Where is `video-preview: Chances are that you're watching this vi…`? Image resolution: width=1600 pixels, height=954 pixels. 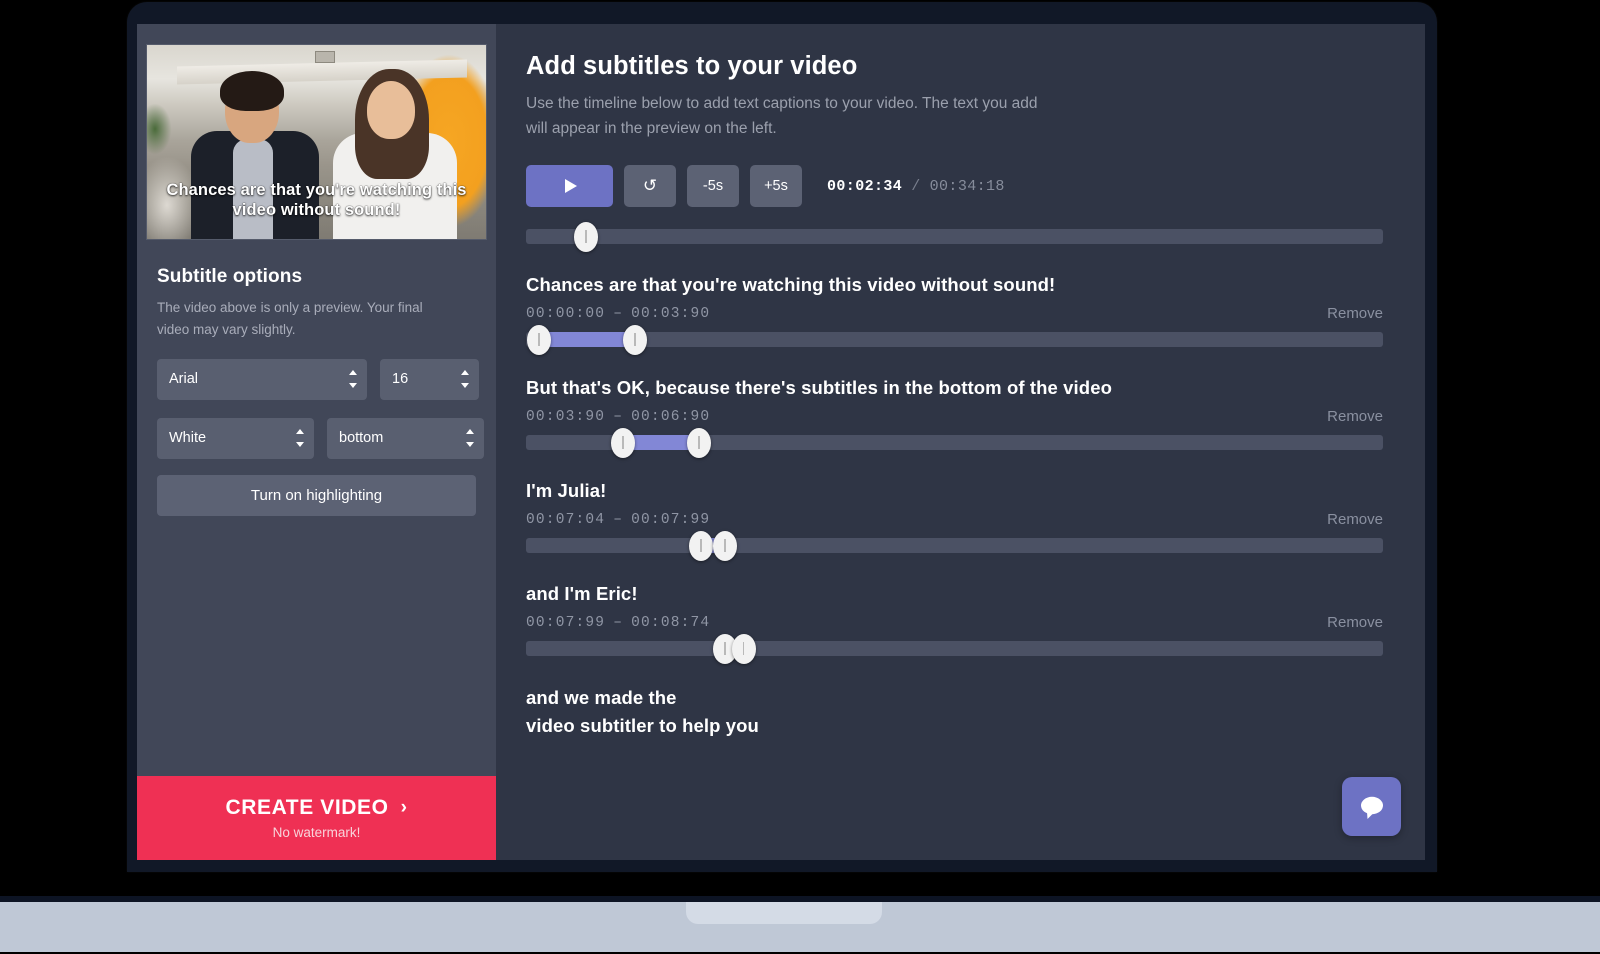 video-preview: Chances are that you're watching this vi… is located at coordinates (316, 142).